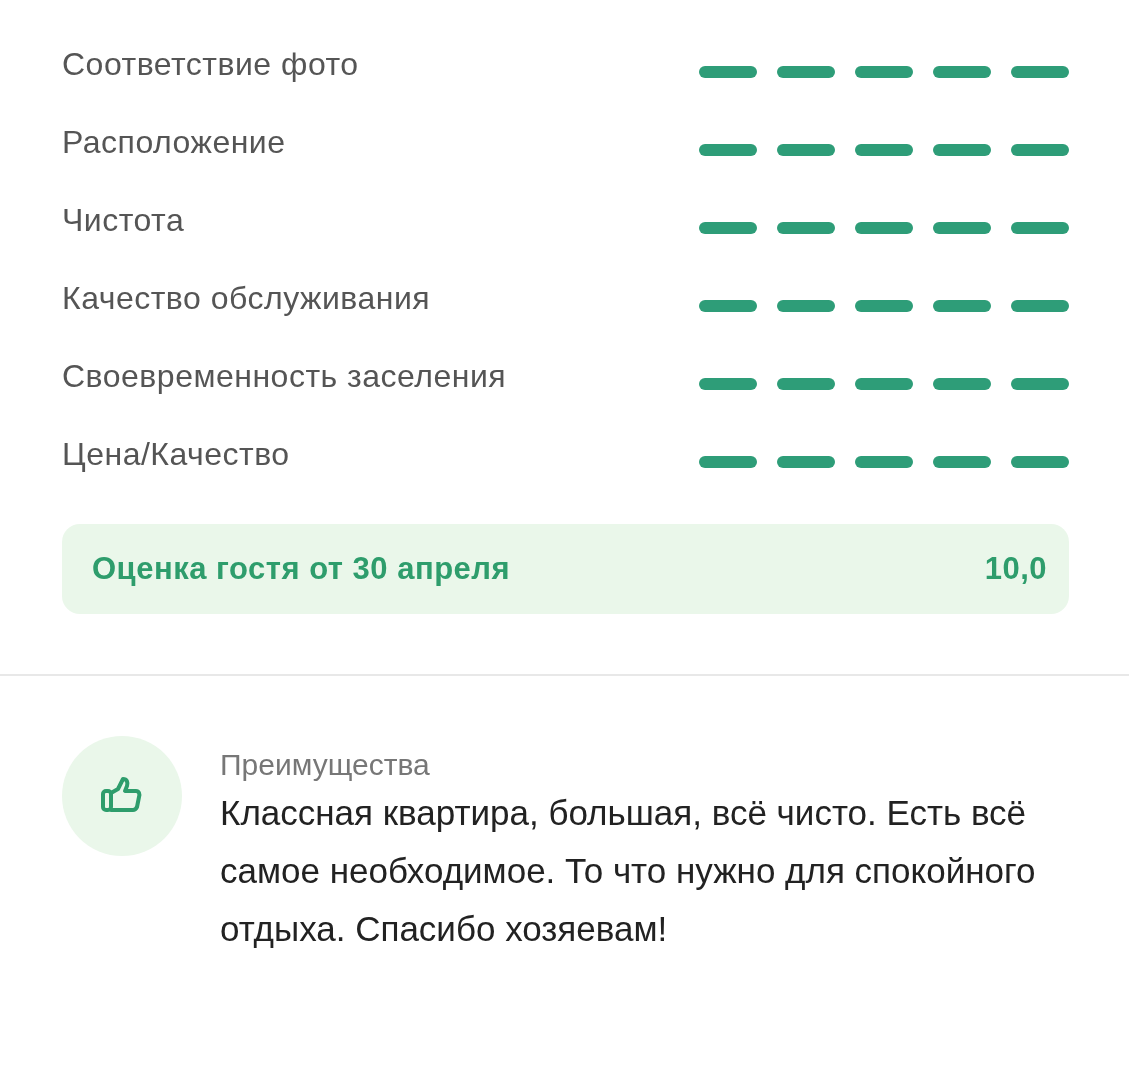  Describe the element at coordinates (301, 569) in the screenshot. I see `score-label: Оценка гостя от 30 апреля` at that location.